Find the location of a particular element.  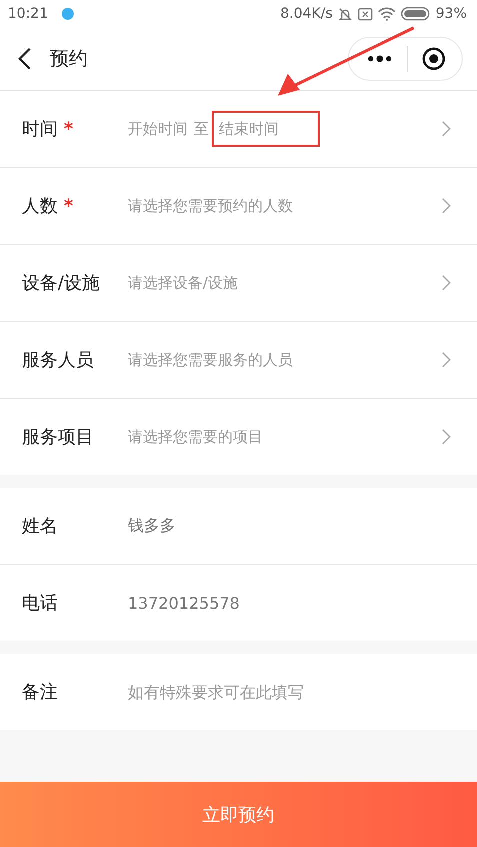

field-label: 姓名 is located at coordinates (40, 526).